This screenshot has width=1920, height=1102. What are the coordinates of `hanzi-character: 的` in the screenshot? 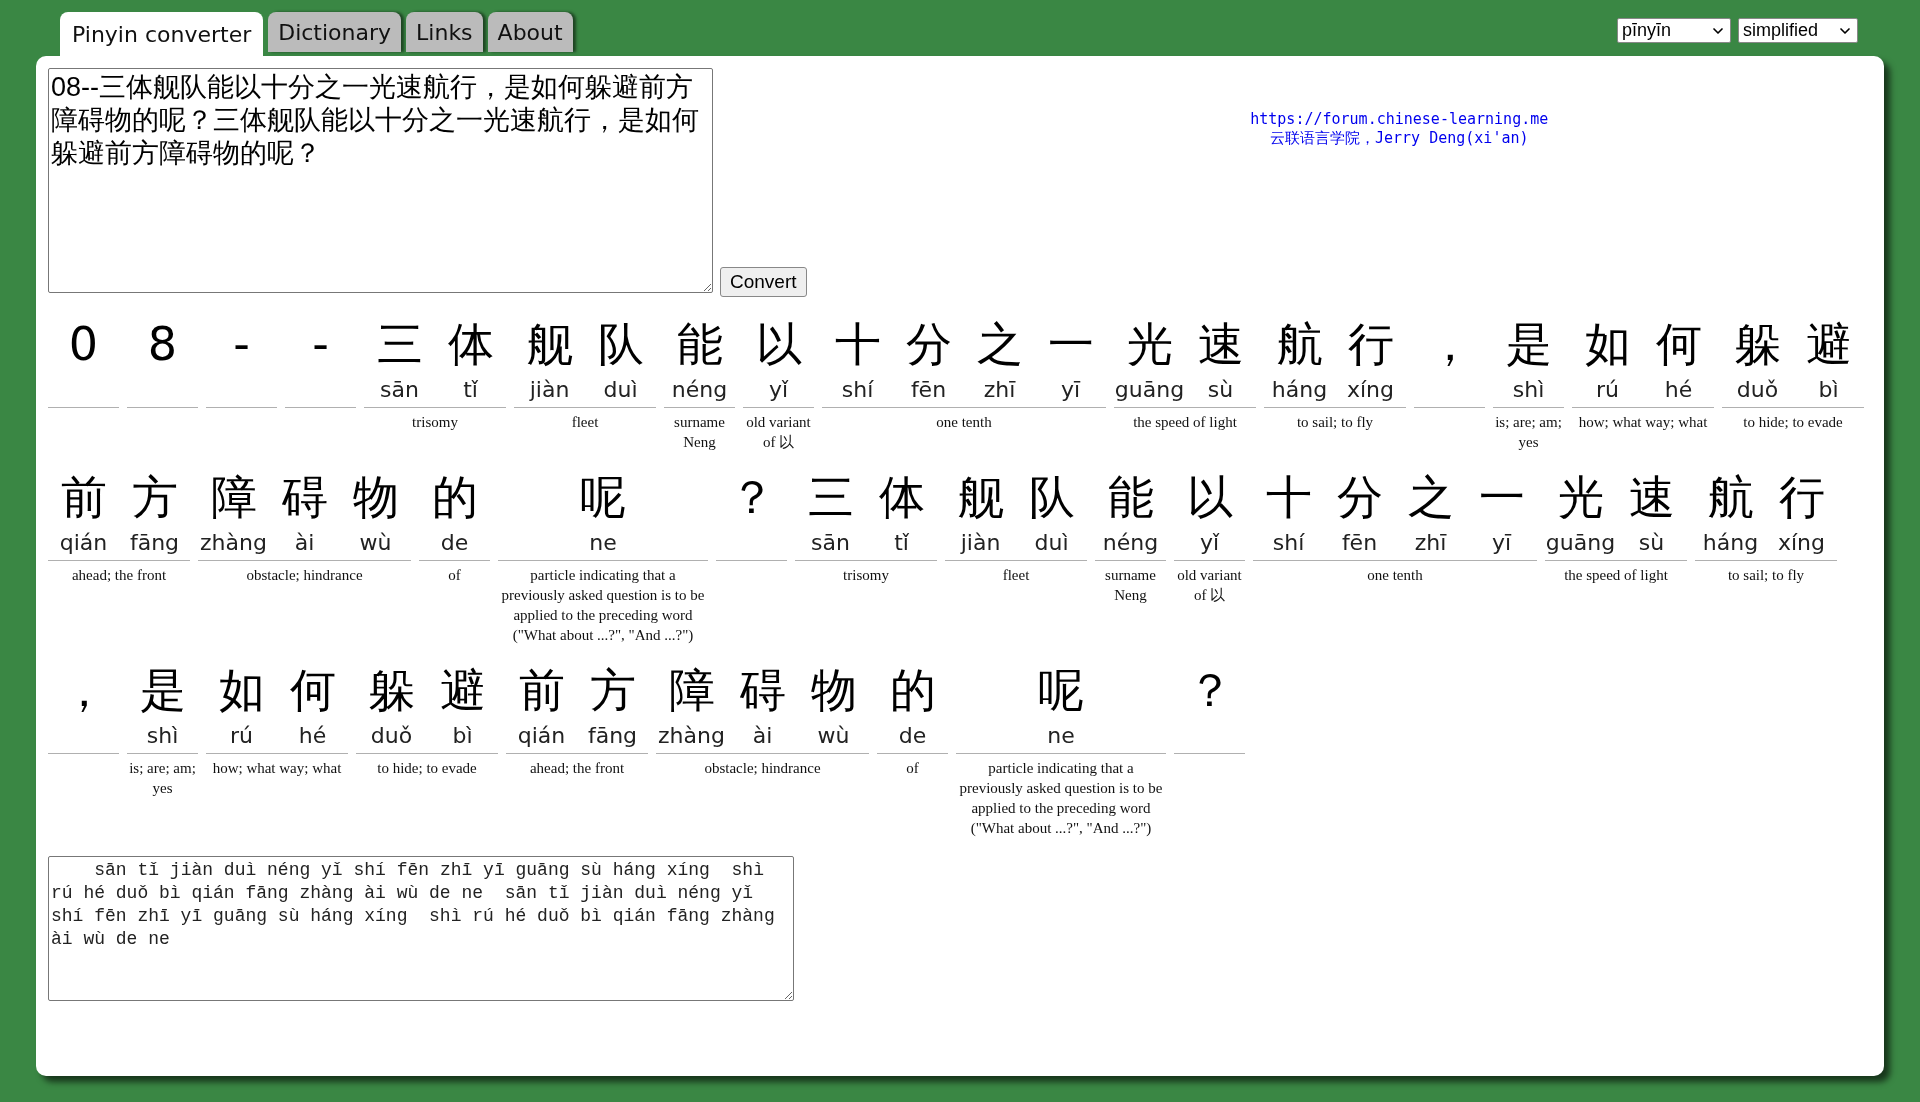 It's located at (454, 497).